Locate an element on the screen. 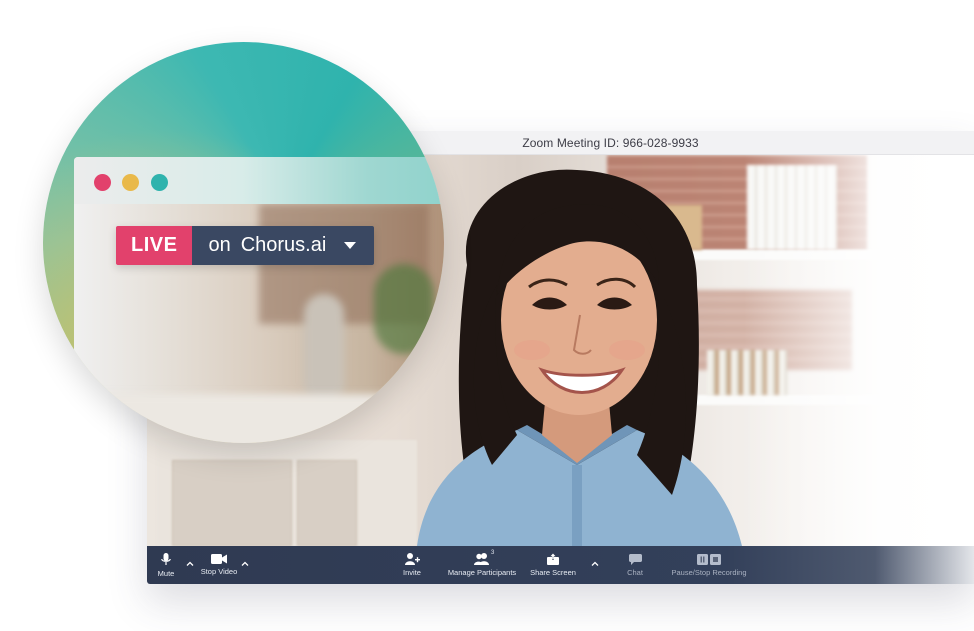 The image size is (974, 631). meeting-id-title: Zoom Meeting ID: 966-028-9933 is located at coordinates (610, 142).